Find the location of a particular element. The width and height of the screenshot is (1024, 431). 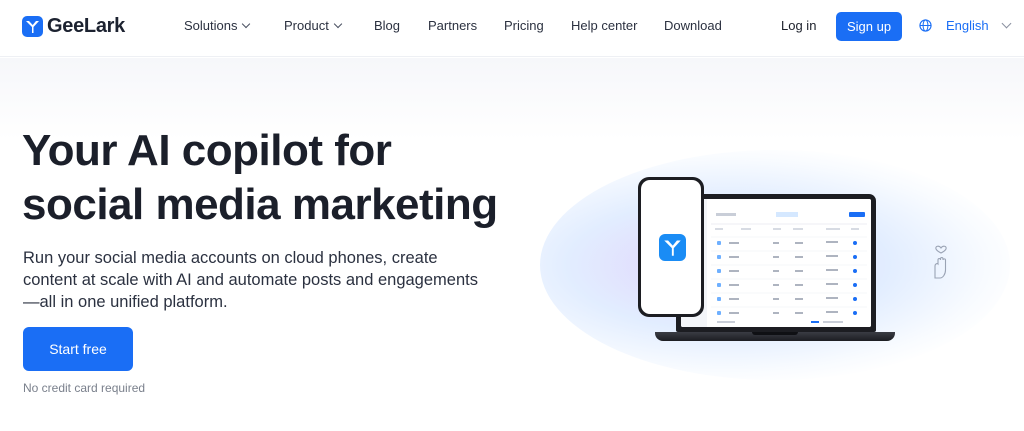

nav-item-product: Product is located at coordinates (313, 25).